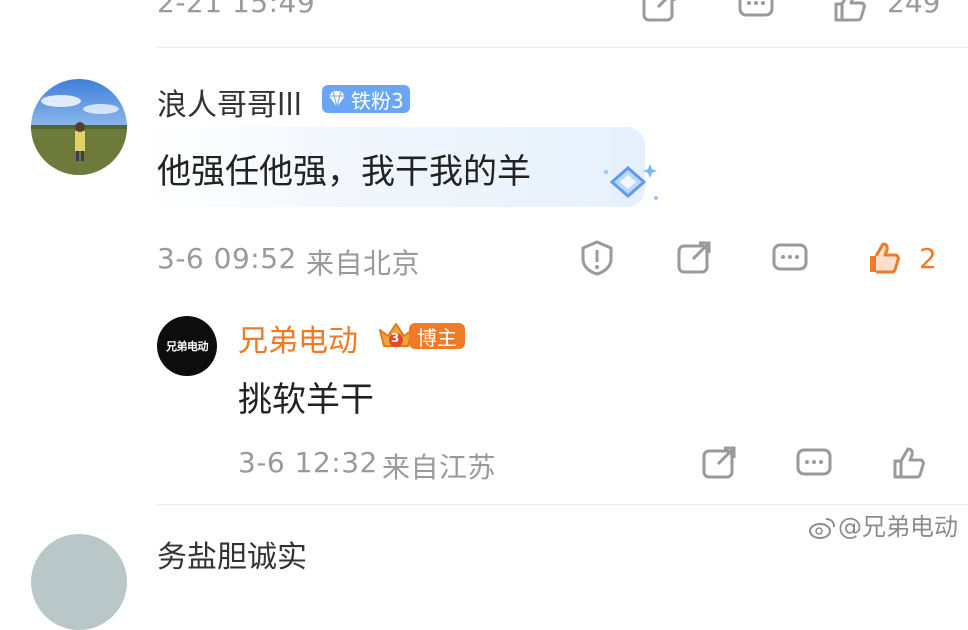 This screenshot has height=630, width=968. I want to click on diamond-sticker-icon, so click(630, 184).